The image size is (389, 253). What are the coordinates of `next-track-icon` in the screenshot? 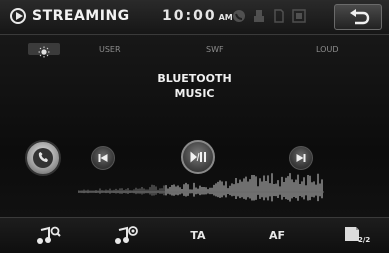 It's located at (301, 158).